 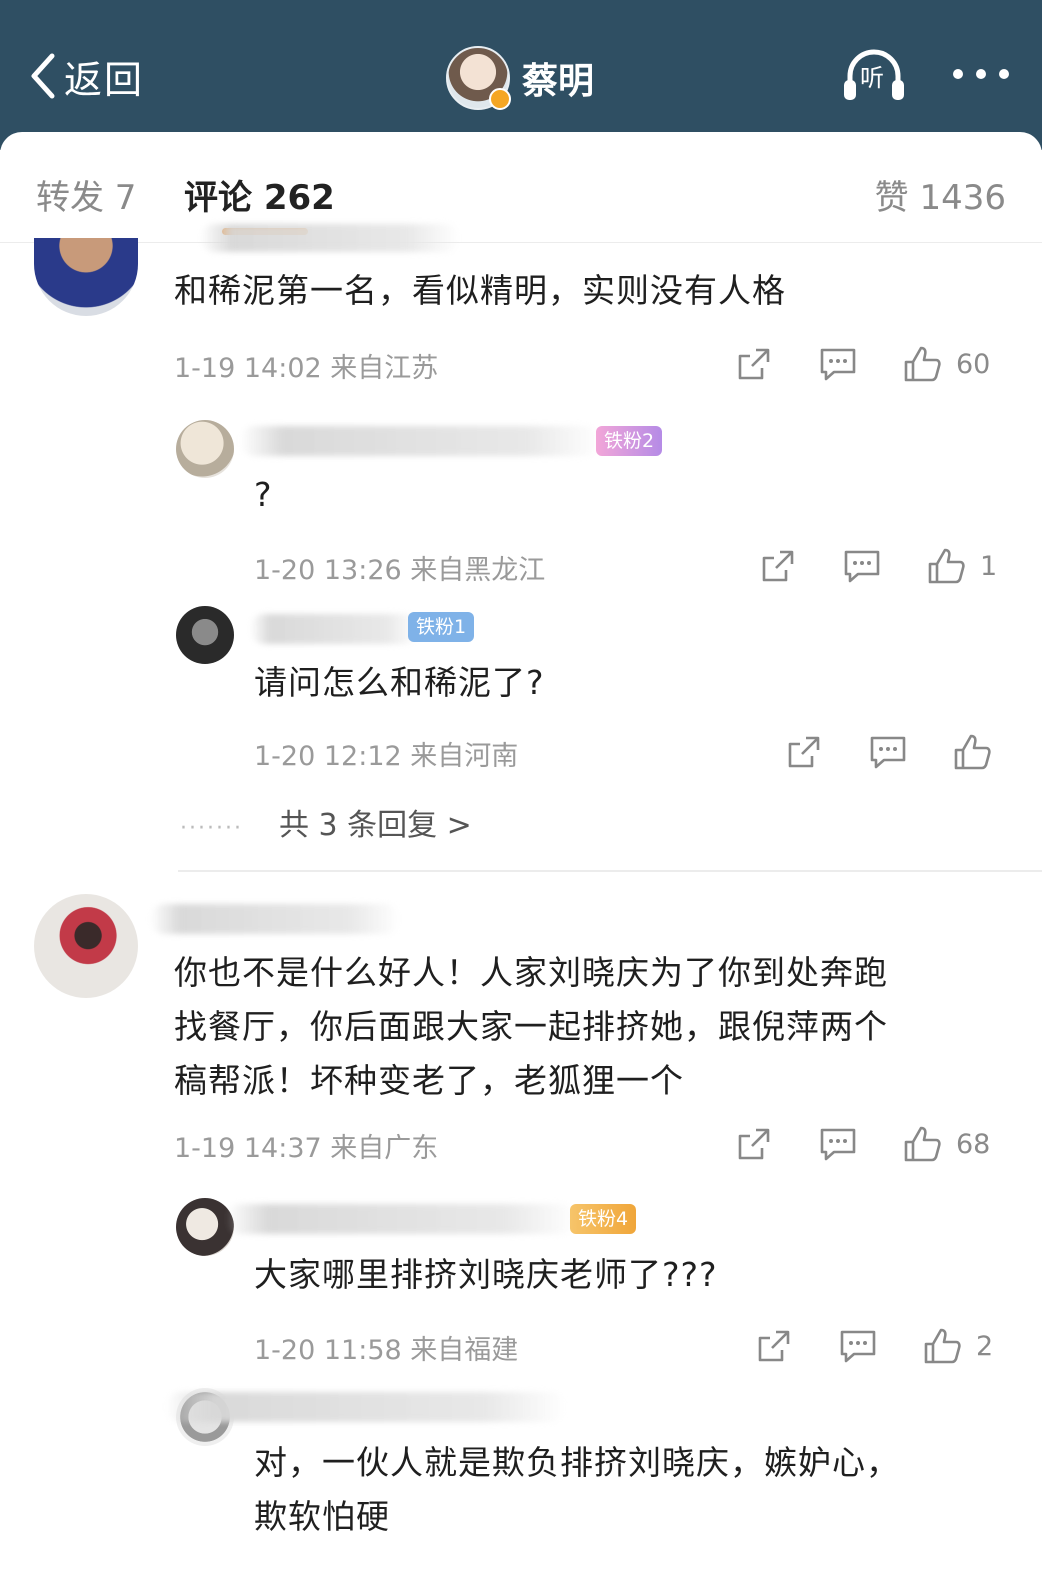 What do you see at coordinates (985, 1346) in the screenshot?
I see `like-count: 2` at bounding box center [985, 1346].